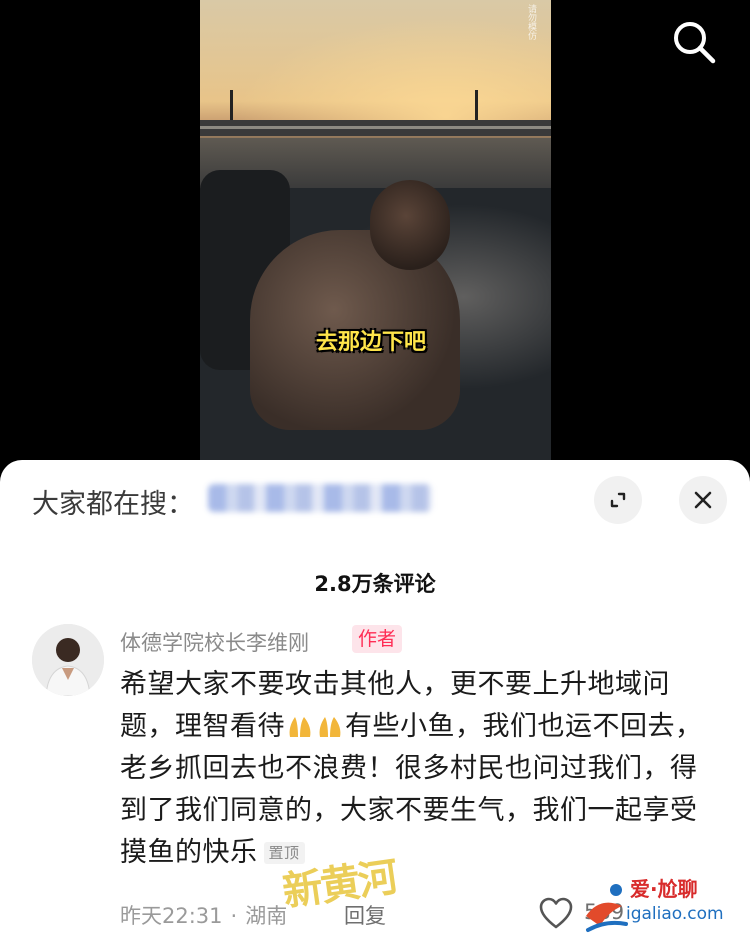 The width and height of the screenshot is (750, 946). What do you see at coordinates (675, 914) in the screenshot?
I see `site-watermark-domain: igaliao.com` at bounding box center [675, 914].